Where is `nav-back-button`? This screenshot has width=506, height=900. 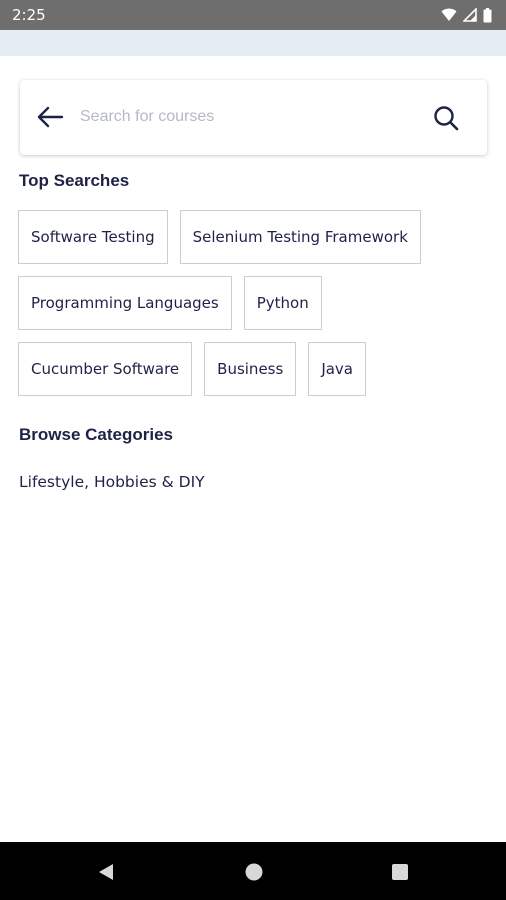
nav-back-button is located at coordinates (106, 872).